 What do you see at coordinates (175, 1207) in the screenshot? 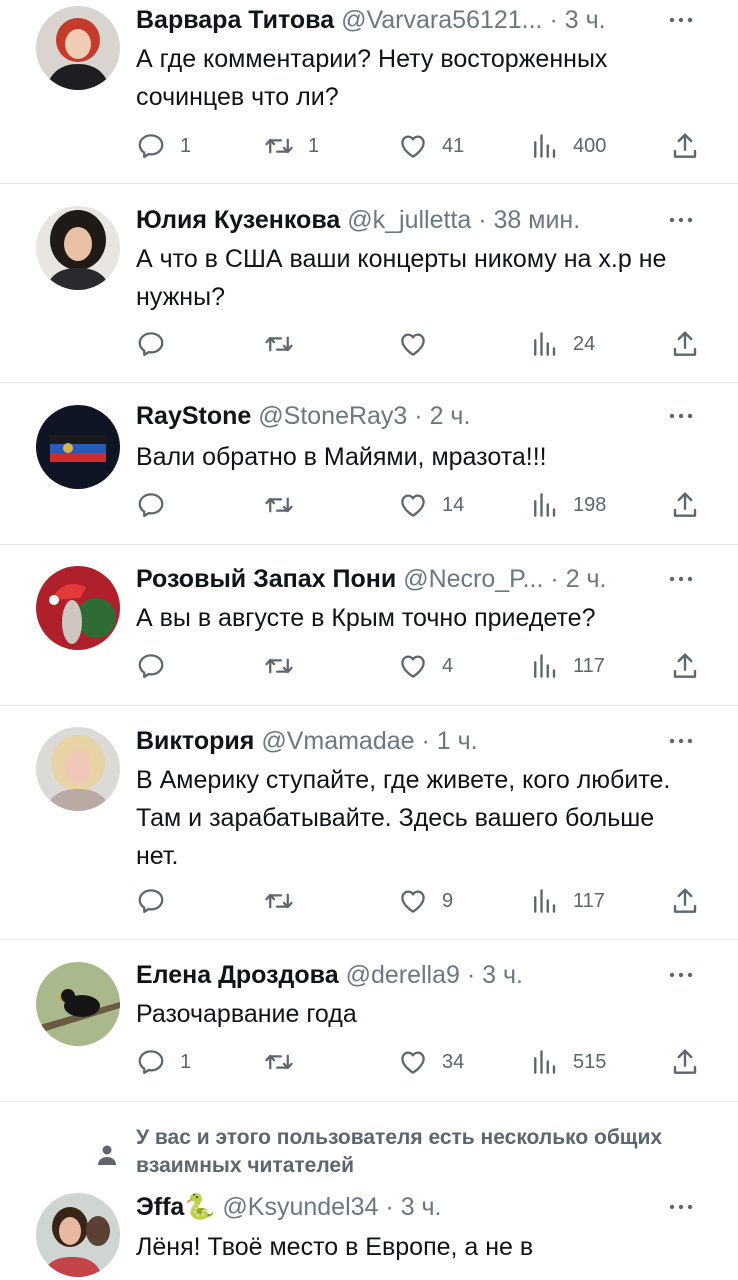
I see `author-name: Эffa🐍` at bounding box center [175, 1207].